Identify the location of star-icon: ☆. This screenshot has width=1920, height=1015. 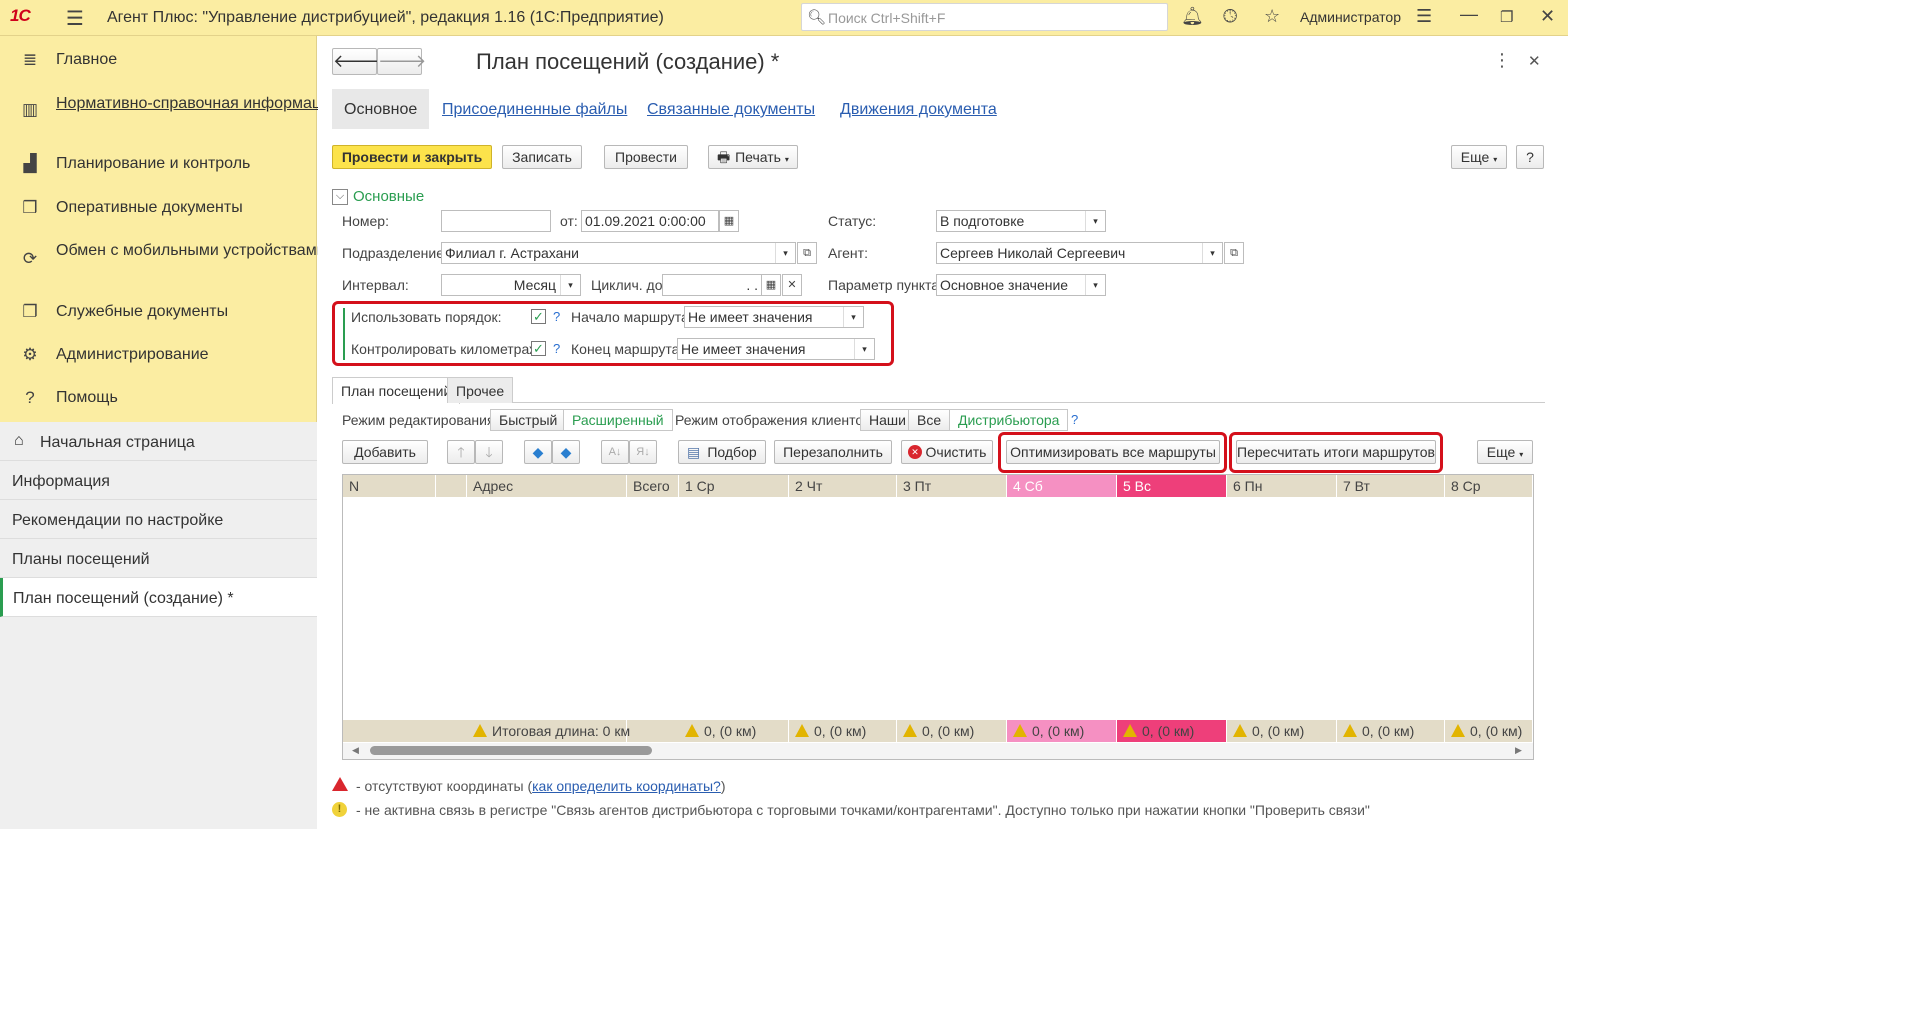
(1272, 16).